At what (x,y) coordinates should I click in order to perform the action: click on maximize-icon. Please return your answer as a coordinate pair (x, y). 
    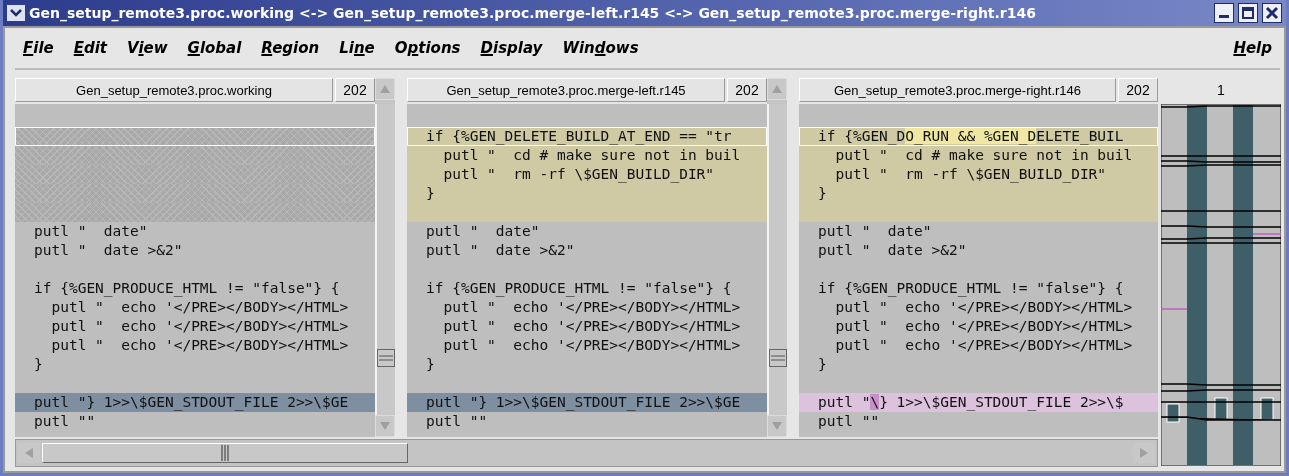
    Looking at the image, I should click on (1248, 13).